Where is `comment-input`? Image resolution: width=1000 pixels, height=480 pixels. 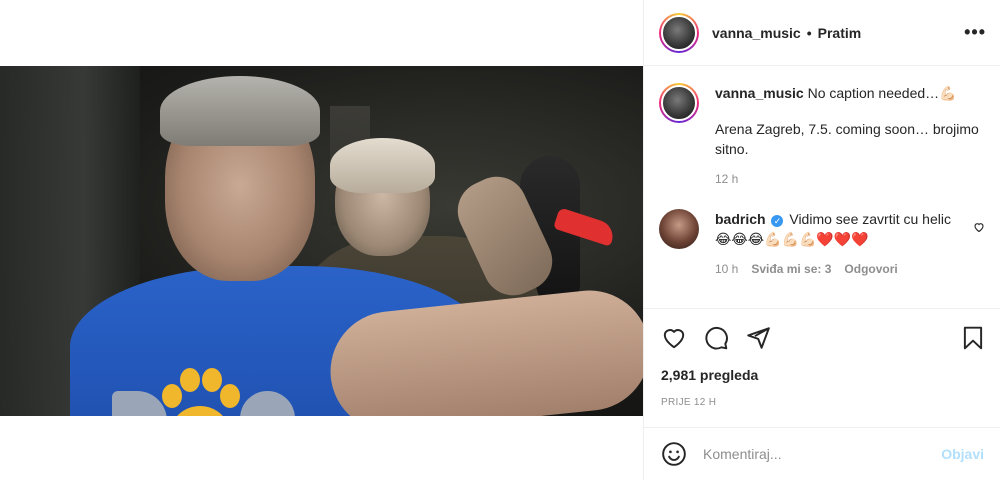 comment-input is located at coordinates (822, 454).